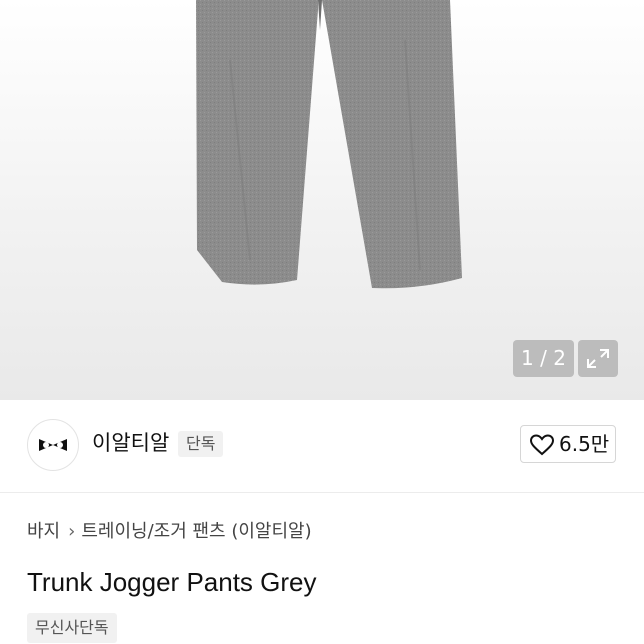 This screenshot has height=644, width=644. Describe the element at coordinates (172, 582) in the screenshot. I see `product-title: Trunk Jogger Pants Grey` at that location.